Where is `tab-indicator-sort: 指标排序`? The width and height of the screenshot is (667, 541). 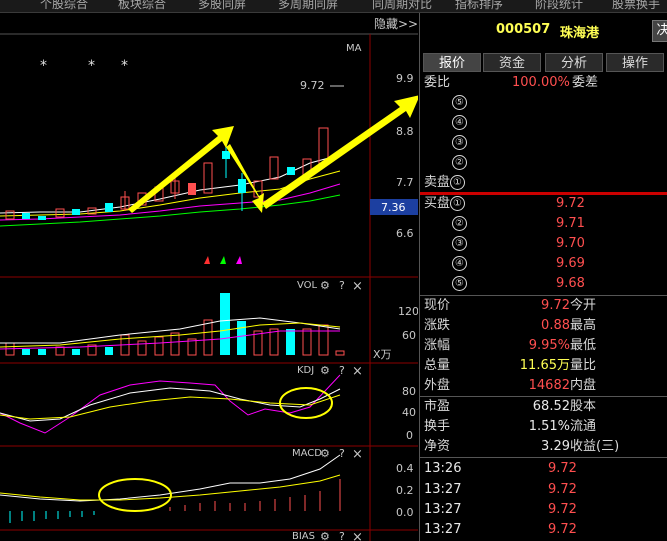 tab-indicator-sort: 指标排序 is located at coordinates (479, 6).